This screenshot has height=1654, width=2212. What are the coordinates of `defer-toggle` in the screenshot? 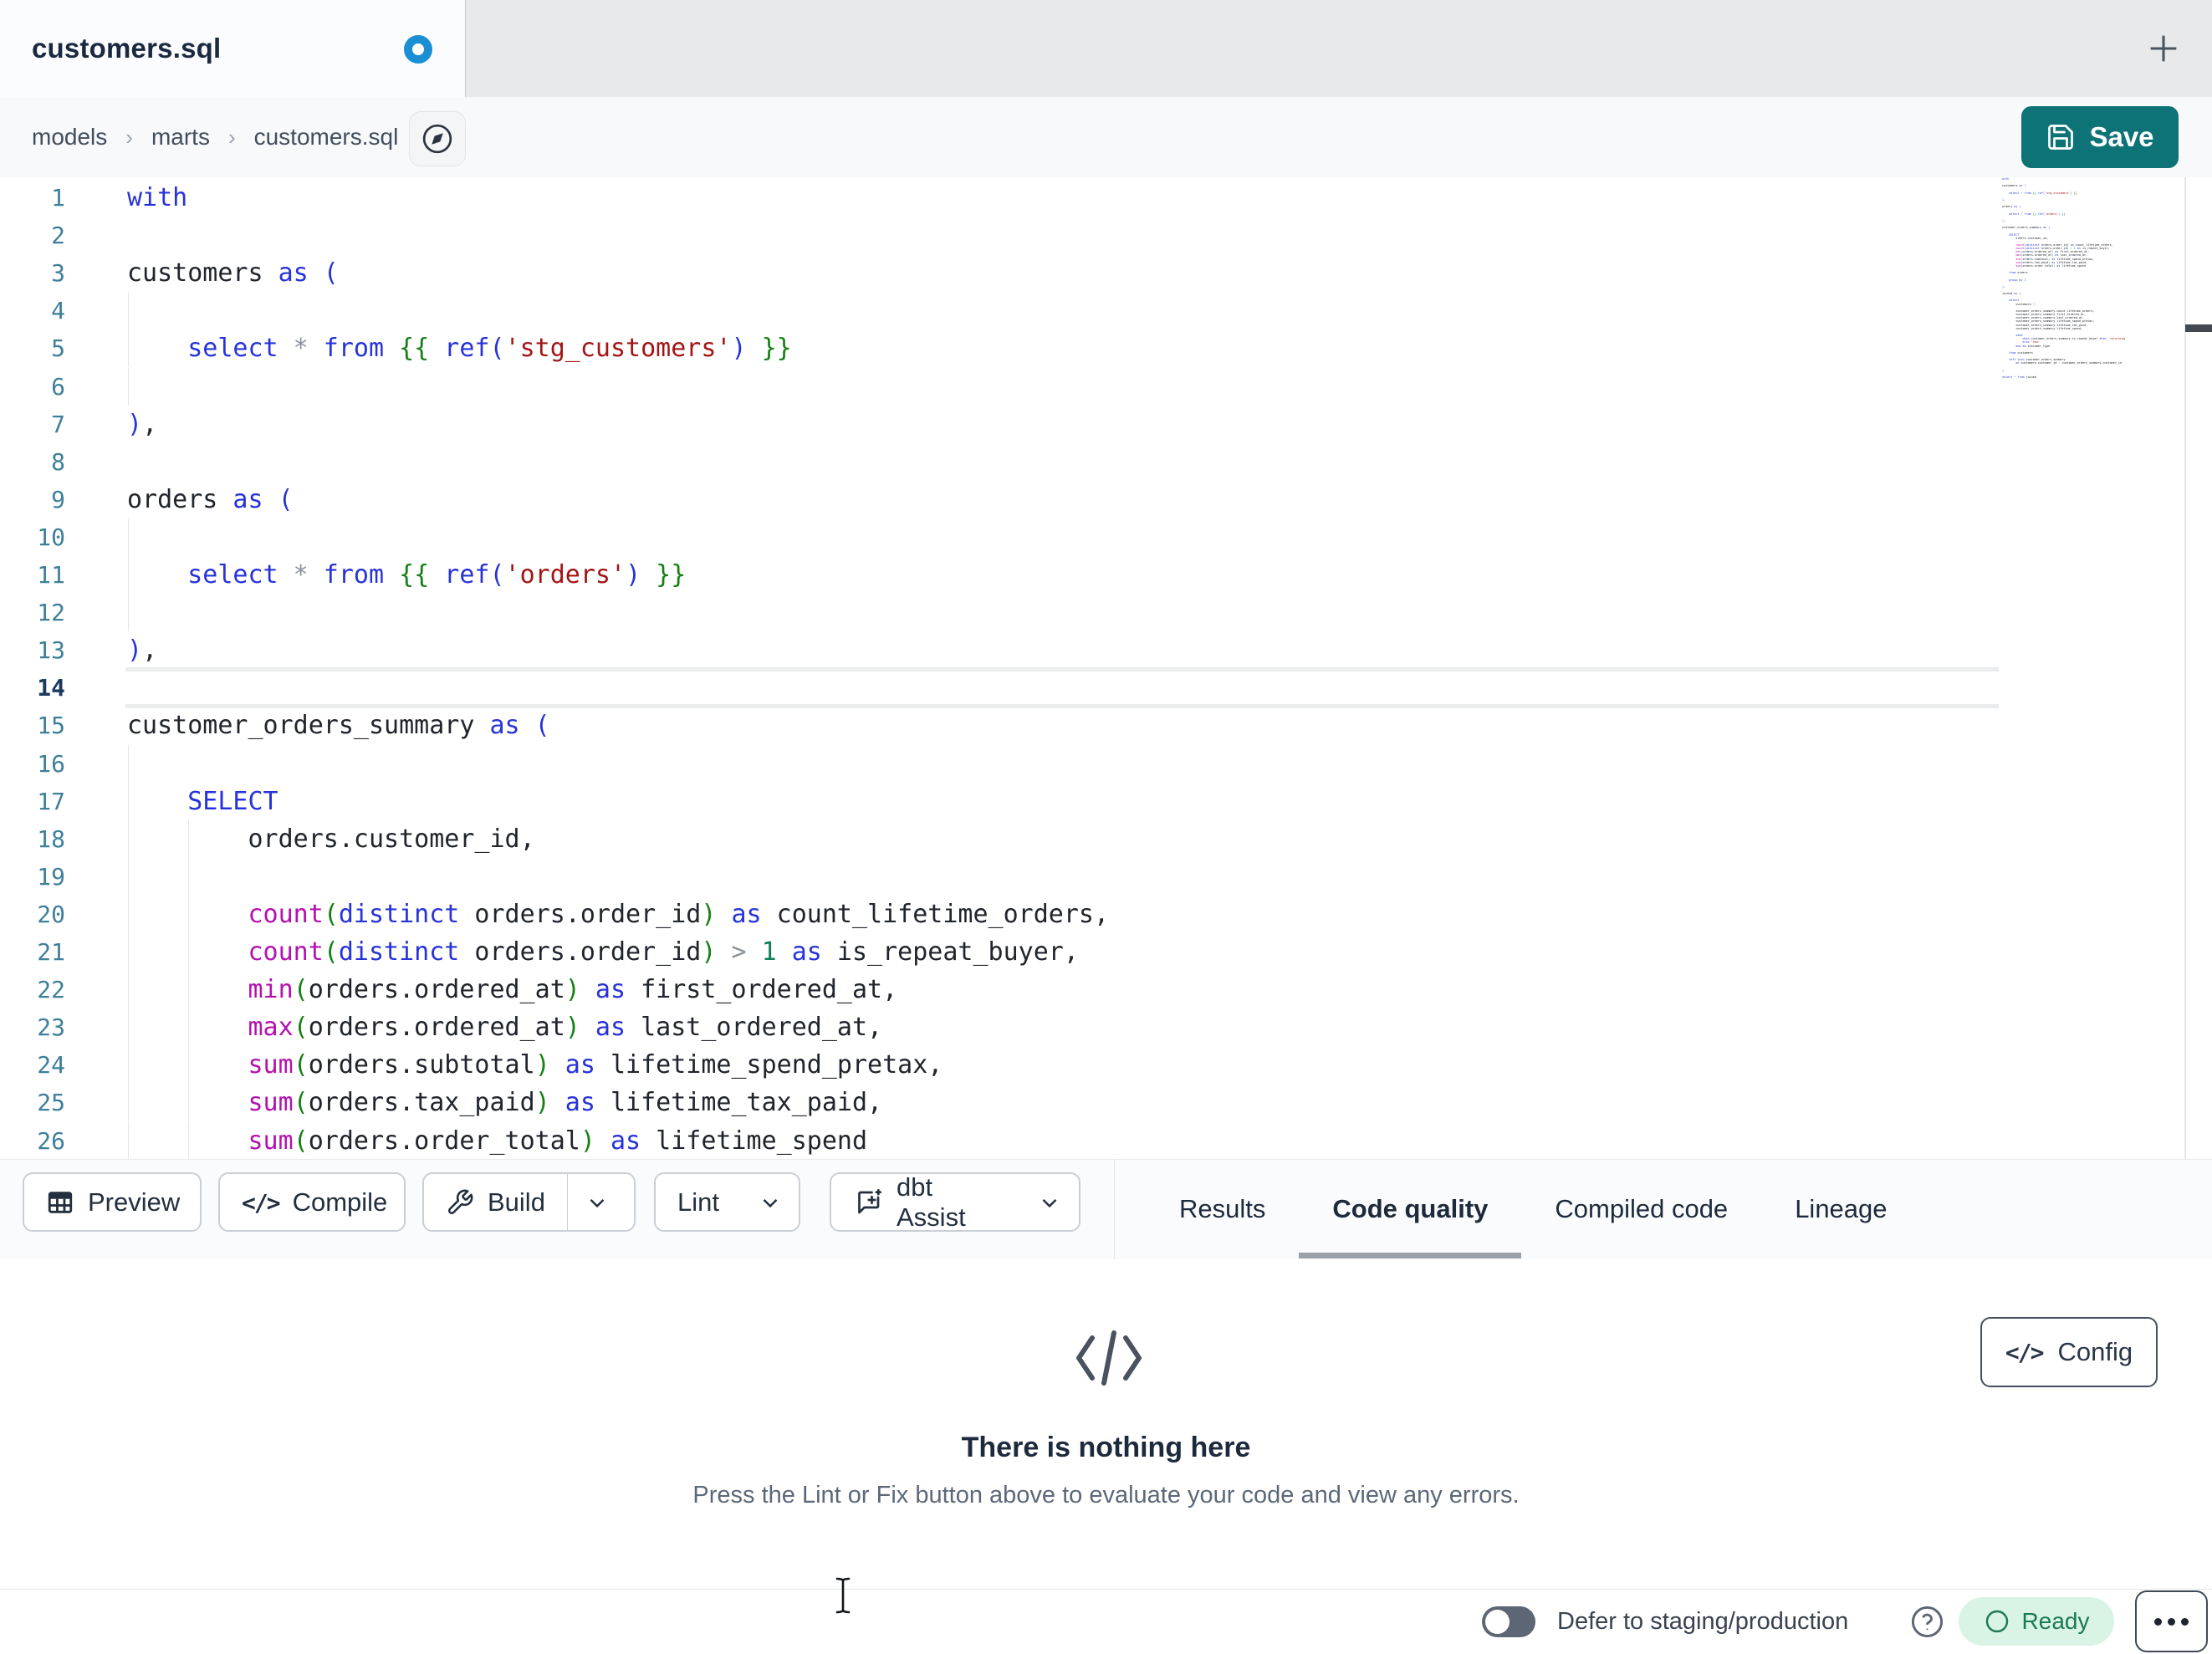 It's located at (1509, 1621).